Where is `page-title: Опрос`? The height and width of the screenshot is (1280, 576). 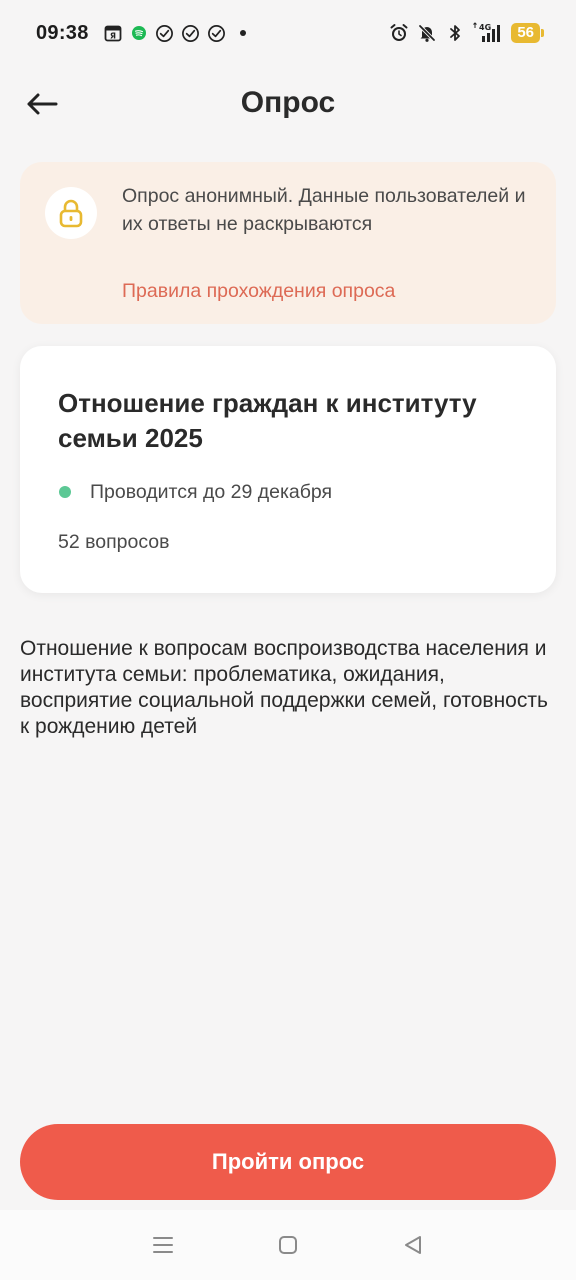
page-title: Опрос is located at coordinates (288, 102).